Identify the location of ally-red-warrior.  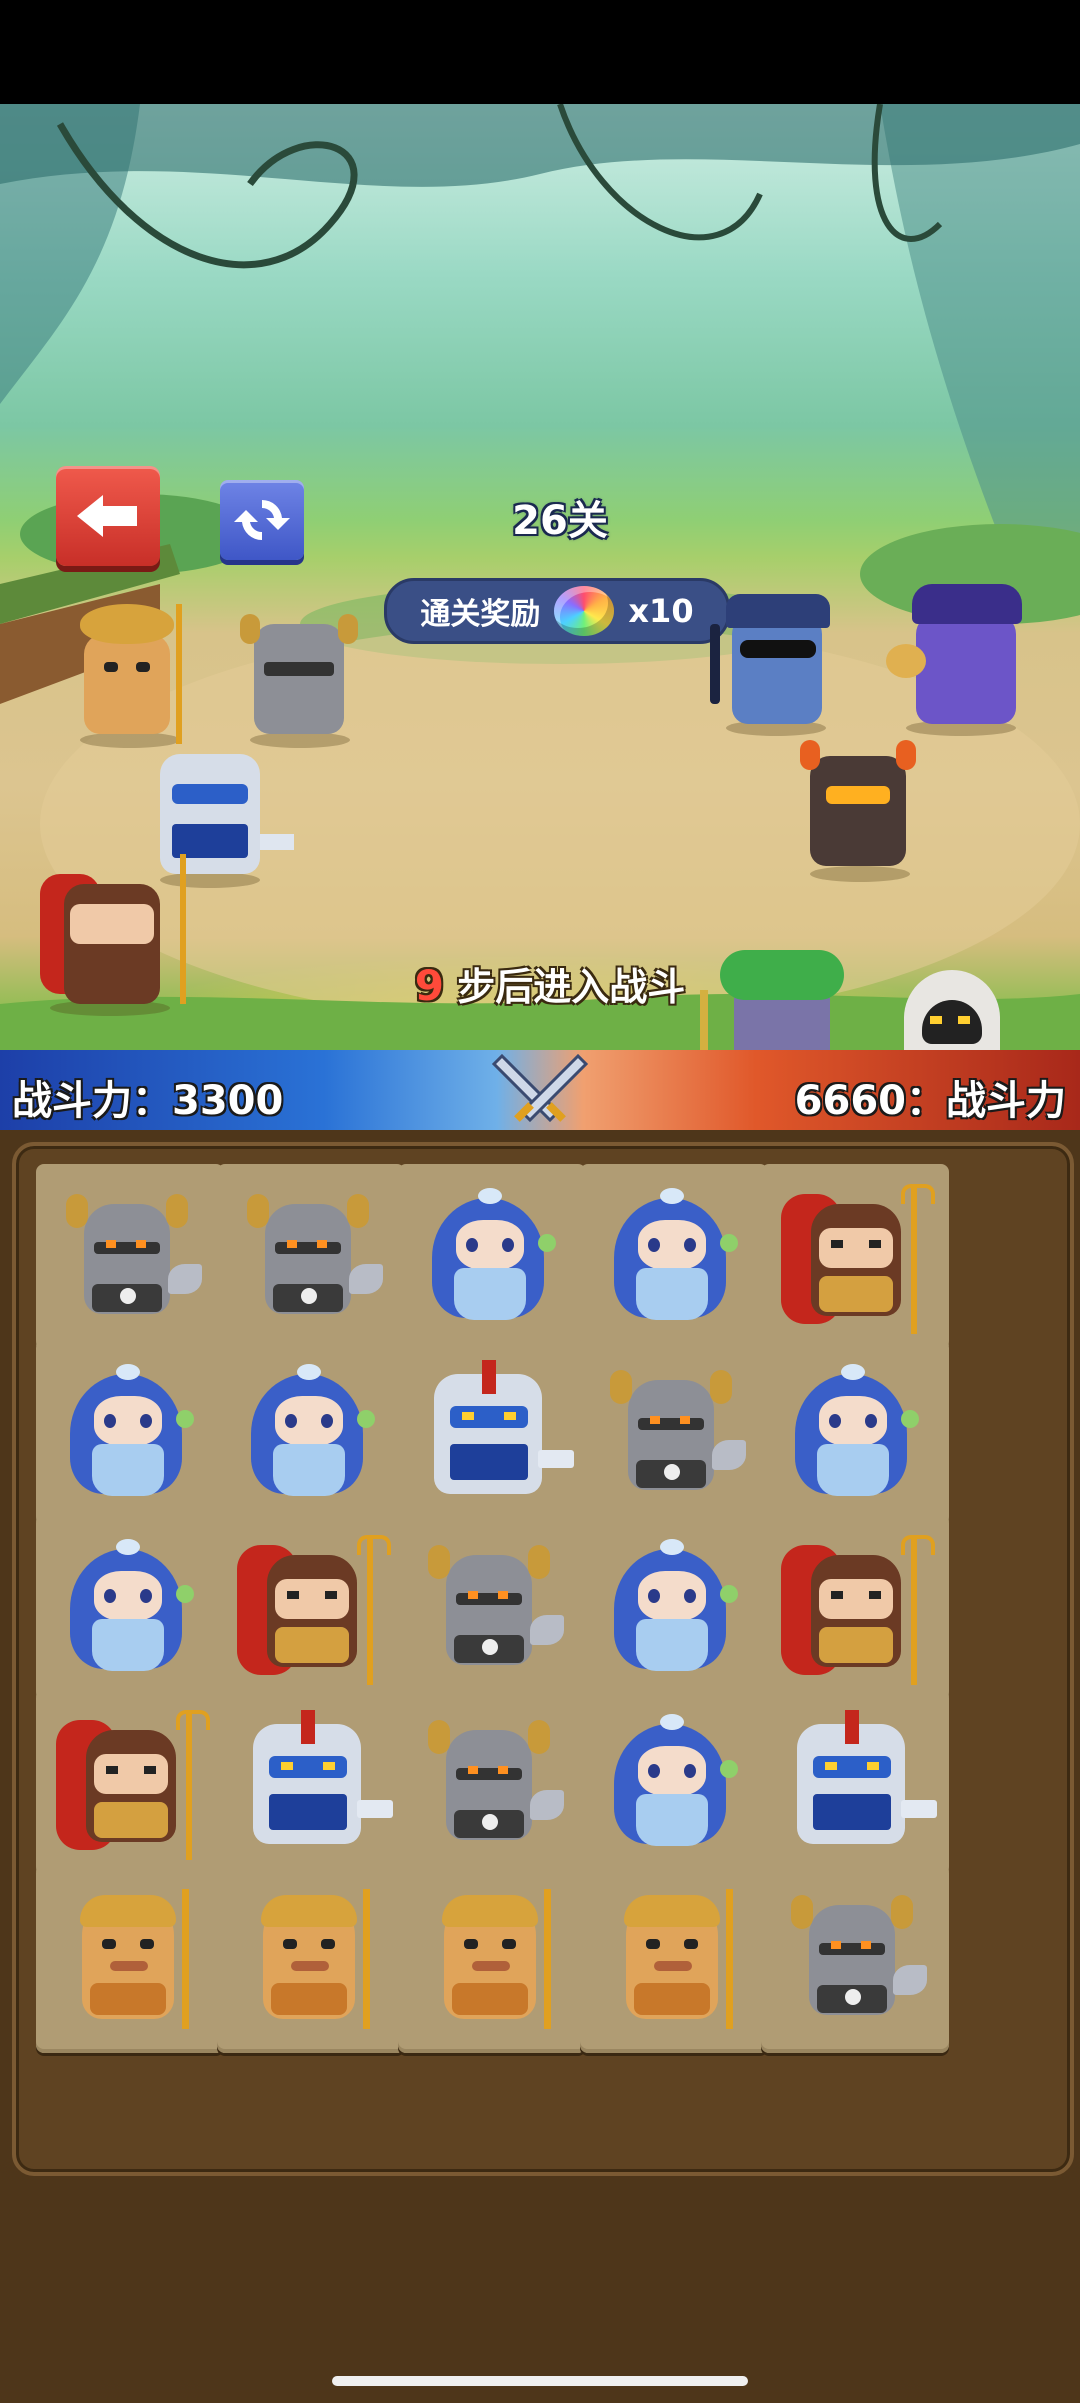
(115, 935).